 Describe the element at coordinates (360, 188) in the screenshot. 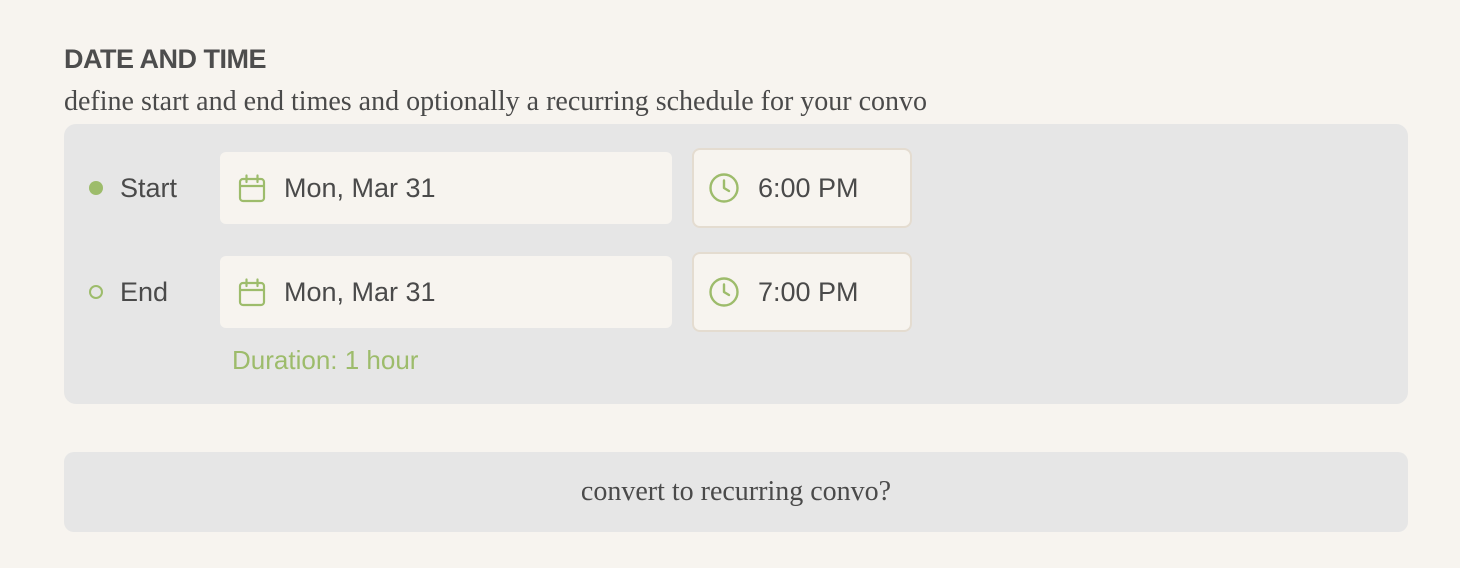

I see `start-date-value: Mon, Mar 31` at that location.